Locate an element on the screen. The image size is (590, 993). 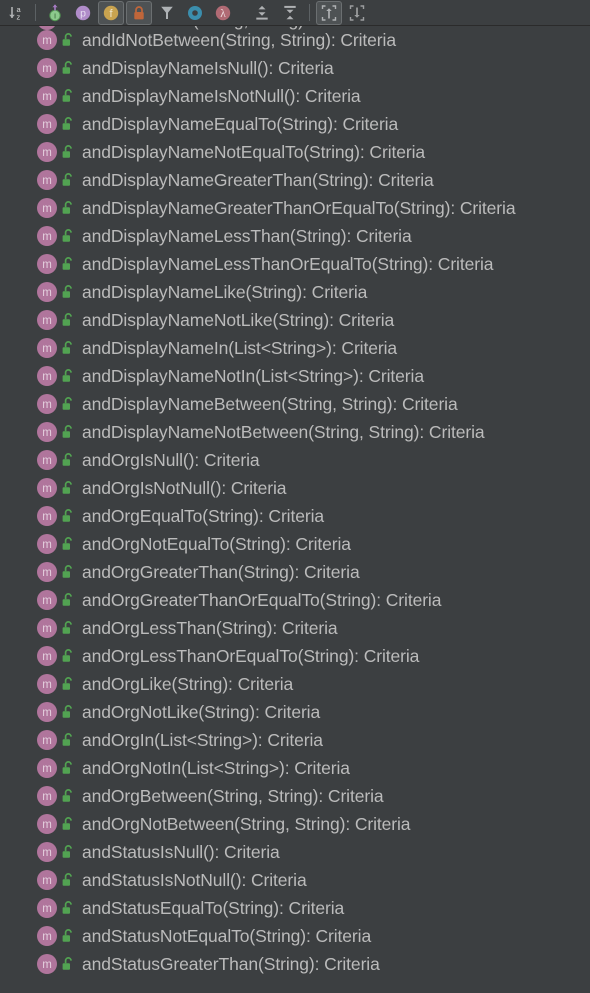
list-item: m andStatusIsNotNull(): Criteria is located at coordinates (295, 880).